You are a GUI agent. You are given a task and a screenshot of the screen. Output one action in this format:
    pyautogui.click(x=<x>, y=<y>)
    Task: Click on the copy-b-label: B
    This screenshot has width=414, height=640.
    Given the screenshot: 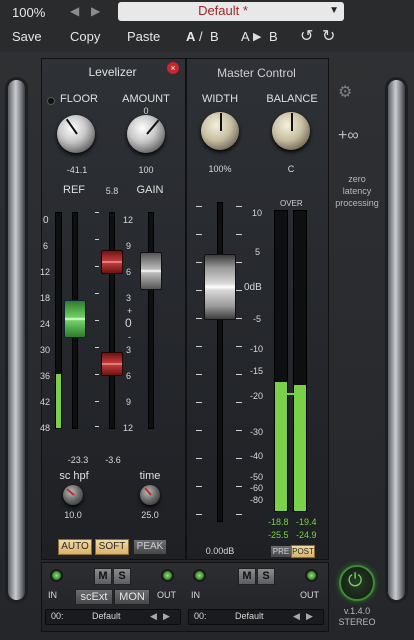 What is the action you would take?
    pyautogui.click(x=273, y=36)
    